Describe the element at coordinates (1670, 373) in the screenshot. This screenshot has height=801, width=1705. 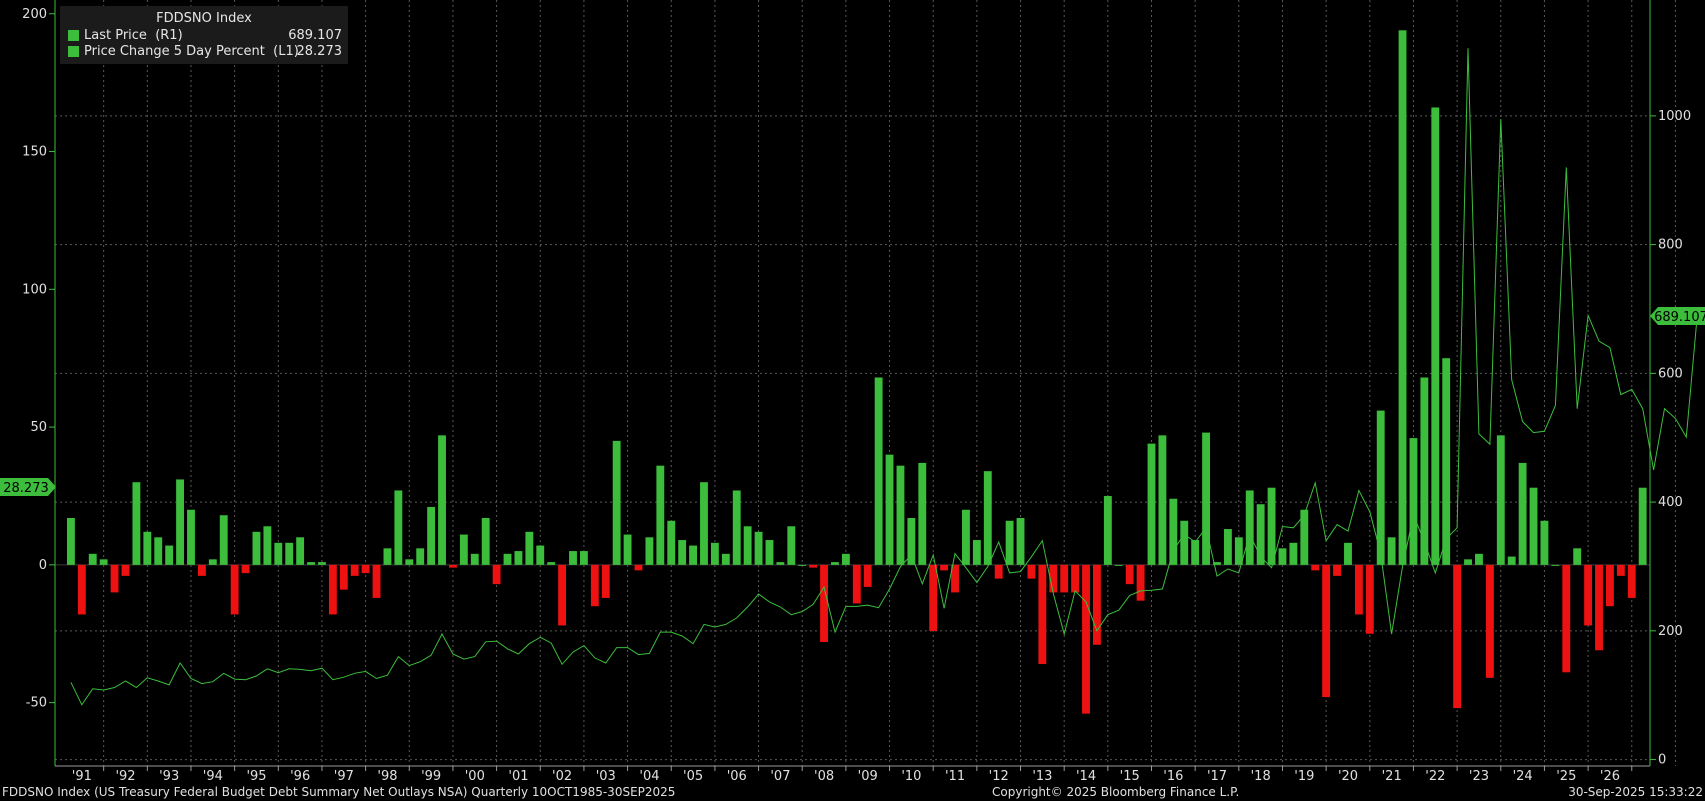
I see `right-tick-label: 600` at that location.